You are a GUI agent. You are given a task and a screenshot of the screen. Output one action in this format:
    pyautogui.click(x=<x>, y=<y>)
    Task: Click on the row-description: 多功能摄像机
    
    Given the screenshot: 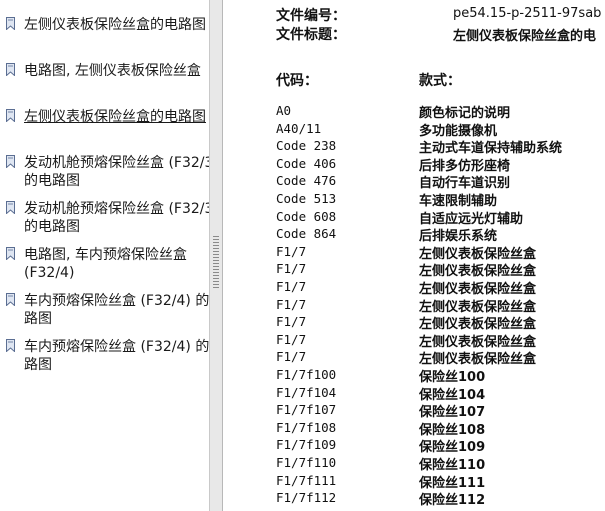 What is the action you would take?
    pyautogui.click(x=458, y=131)
    